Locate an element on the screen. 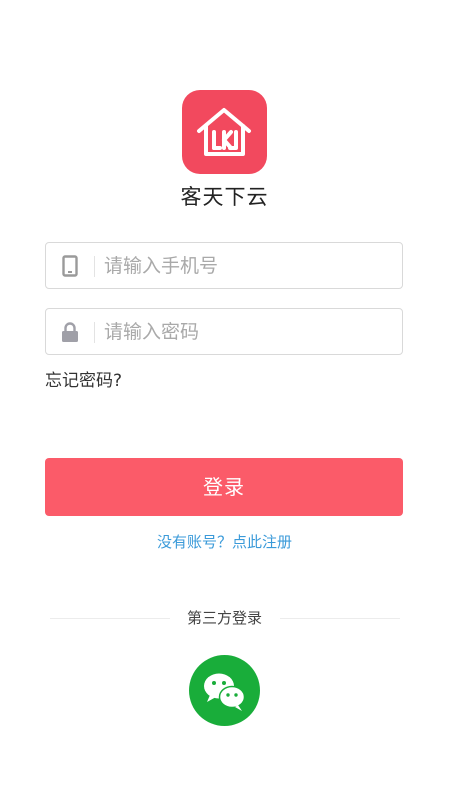 Image resolution: width=449 pixels, height=800 pixels. app-logo is located at coordinates (224, 132).